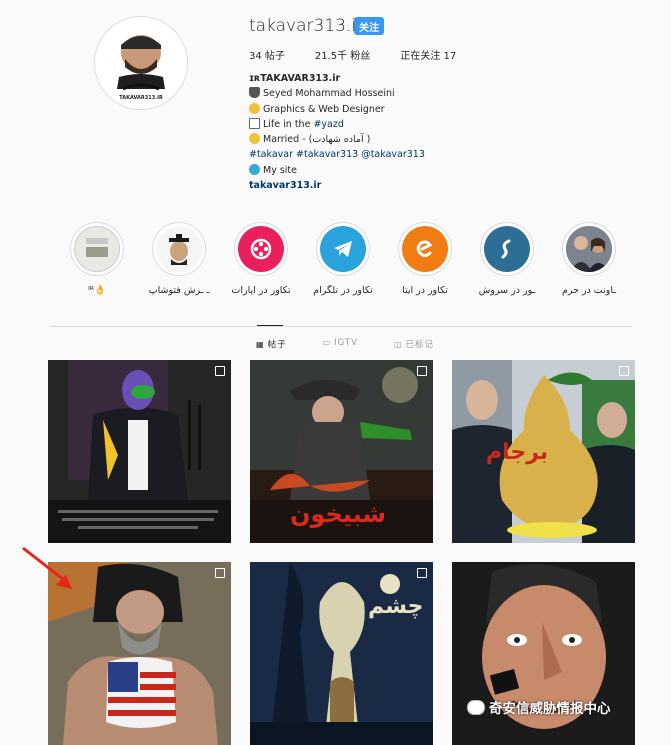  What do you see at coordinates (327, 342) in the screenshot?
I see `igtv-icon: ▭` at bounding box center [327, 342].